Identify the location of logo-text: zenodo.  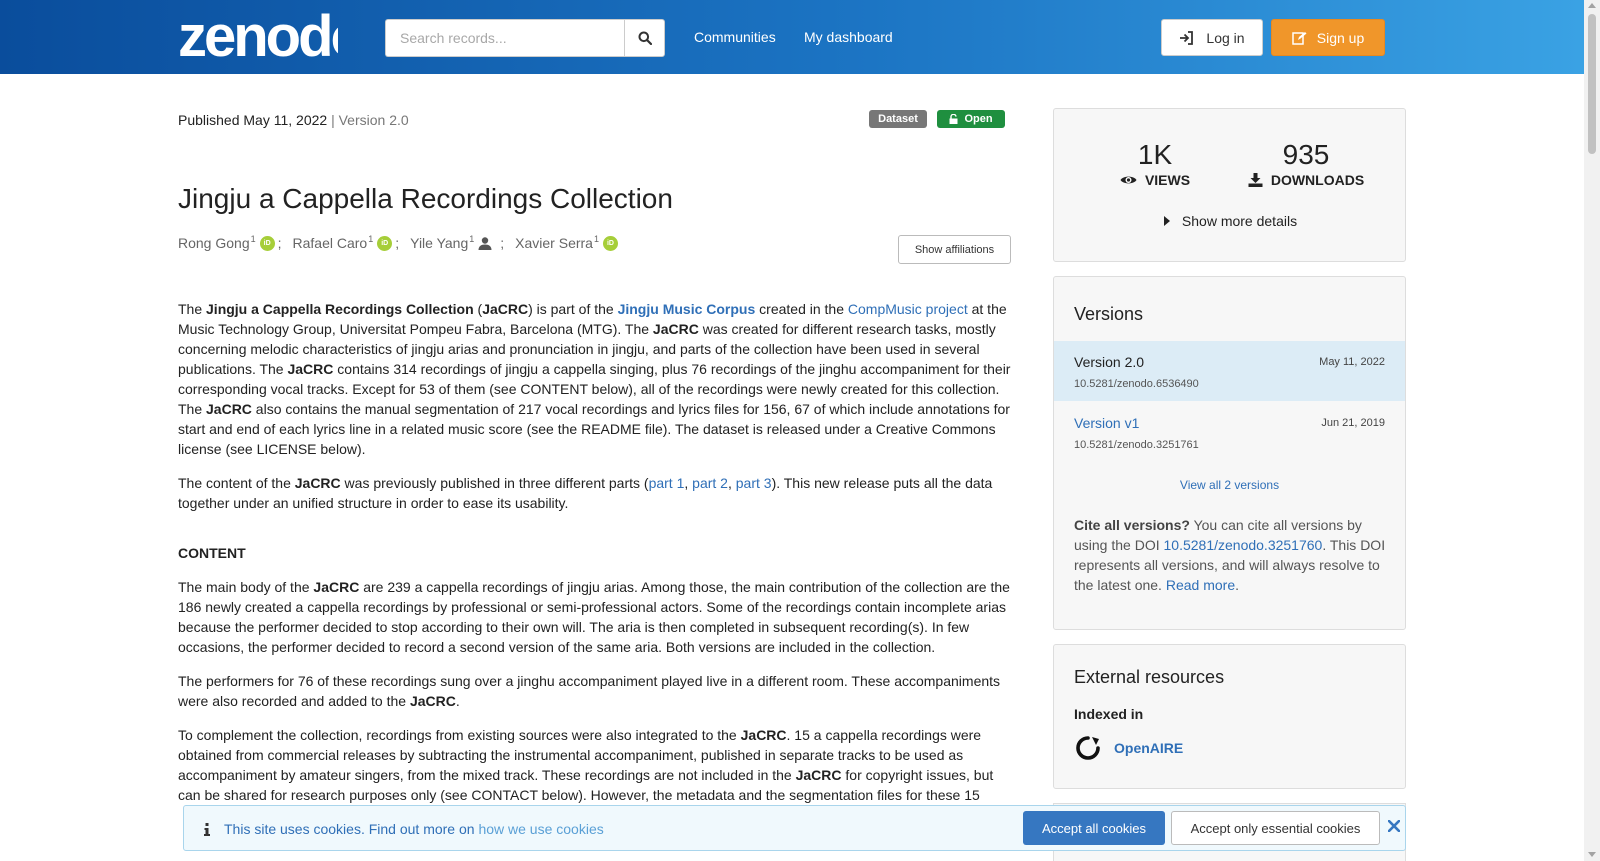
(258, 34).